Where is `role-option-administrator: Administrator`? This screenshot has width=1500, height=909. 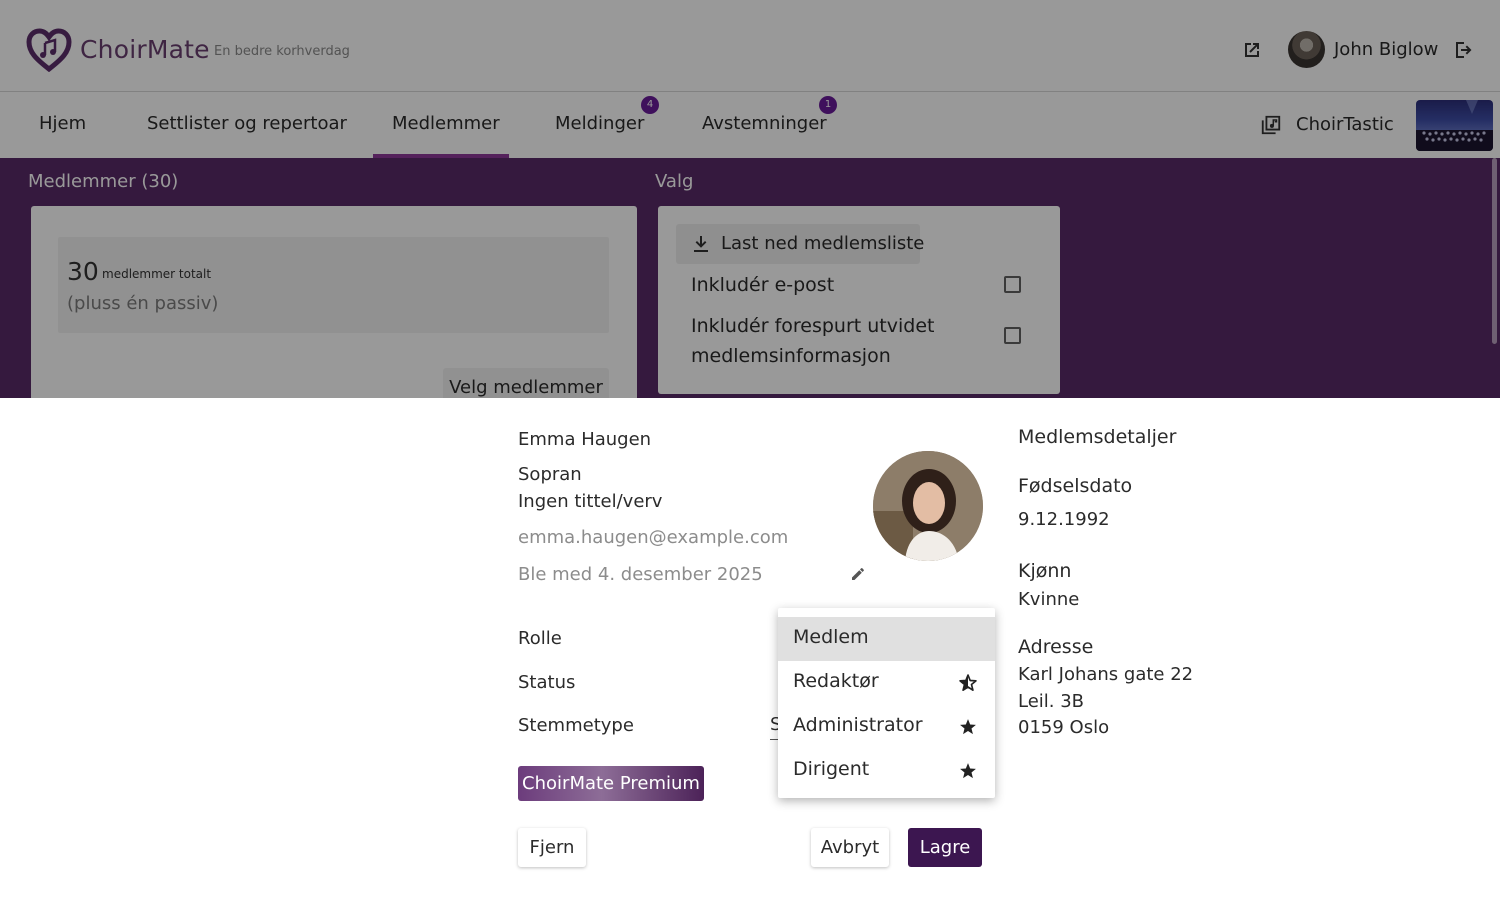 role-option-administrator: Administrator is located at coordinates (886, 727).